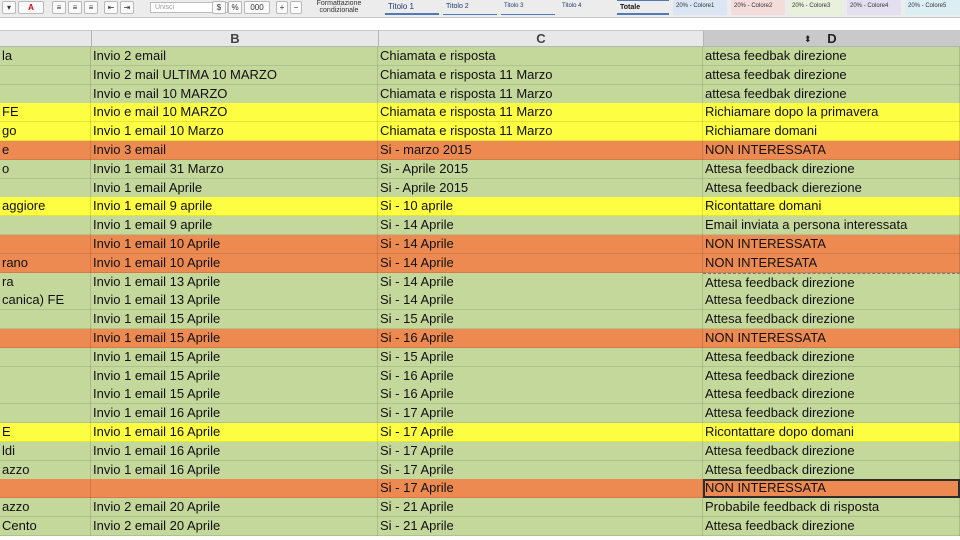 Image resolution: width=960 pixels, height=540 pixels. What do you see at coordinates (234, 489) in the screenshot?
I see `cell-b` at bounding box center [234, 489].